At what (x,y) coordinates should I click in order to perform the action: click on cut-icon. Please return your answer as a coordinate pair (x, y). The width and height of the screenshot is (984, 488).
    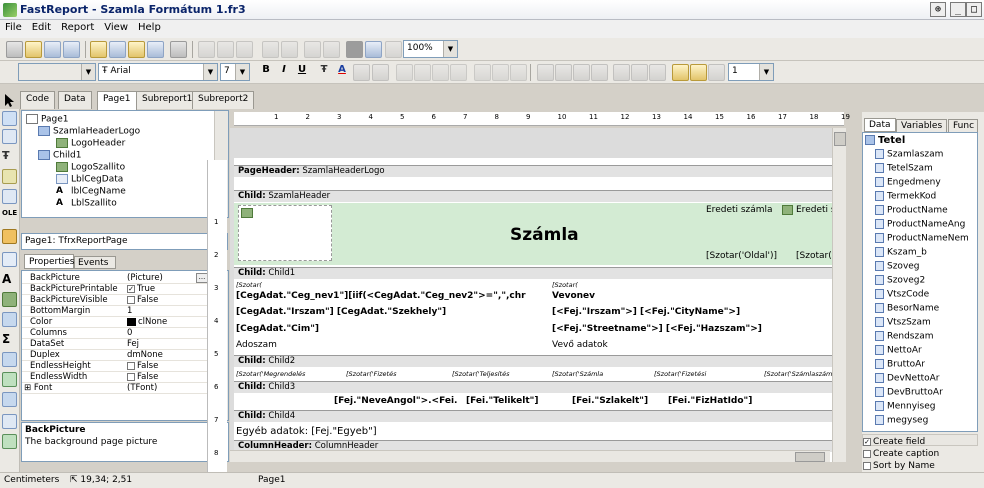
    Looking at the image, I should click on (206, 49).